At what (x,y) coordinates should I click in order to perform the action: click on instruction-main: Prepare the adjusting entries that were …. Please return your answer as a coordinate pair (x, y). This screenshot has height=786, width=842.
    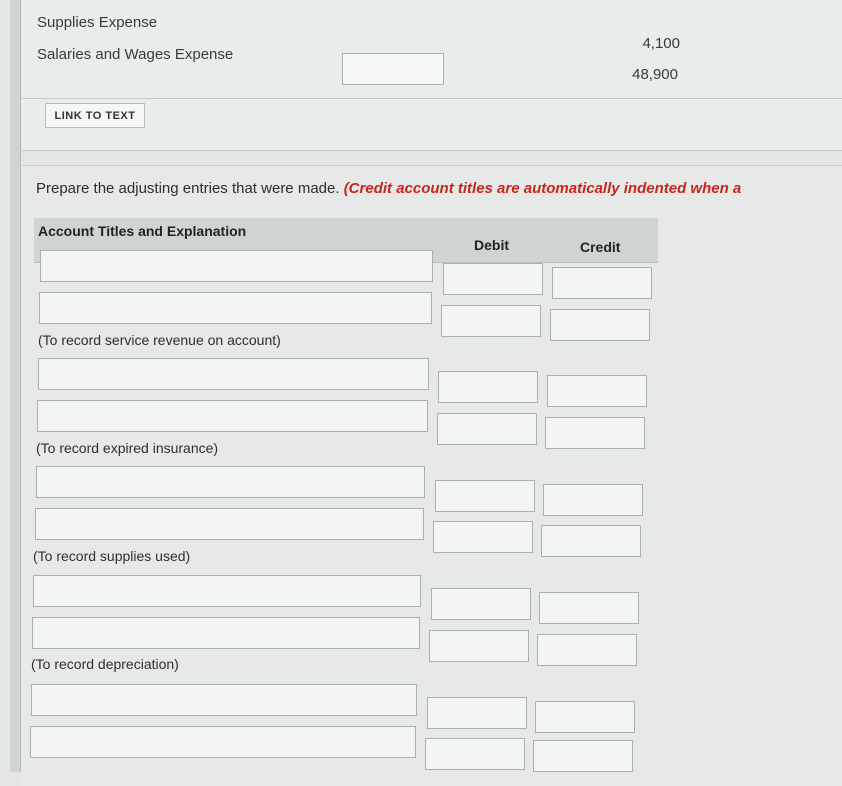
    Looking at the image, I should click on (188, 188).